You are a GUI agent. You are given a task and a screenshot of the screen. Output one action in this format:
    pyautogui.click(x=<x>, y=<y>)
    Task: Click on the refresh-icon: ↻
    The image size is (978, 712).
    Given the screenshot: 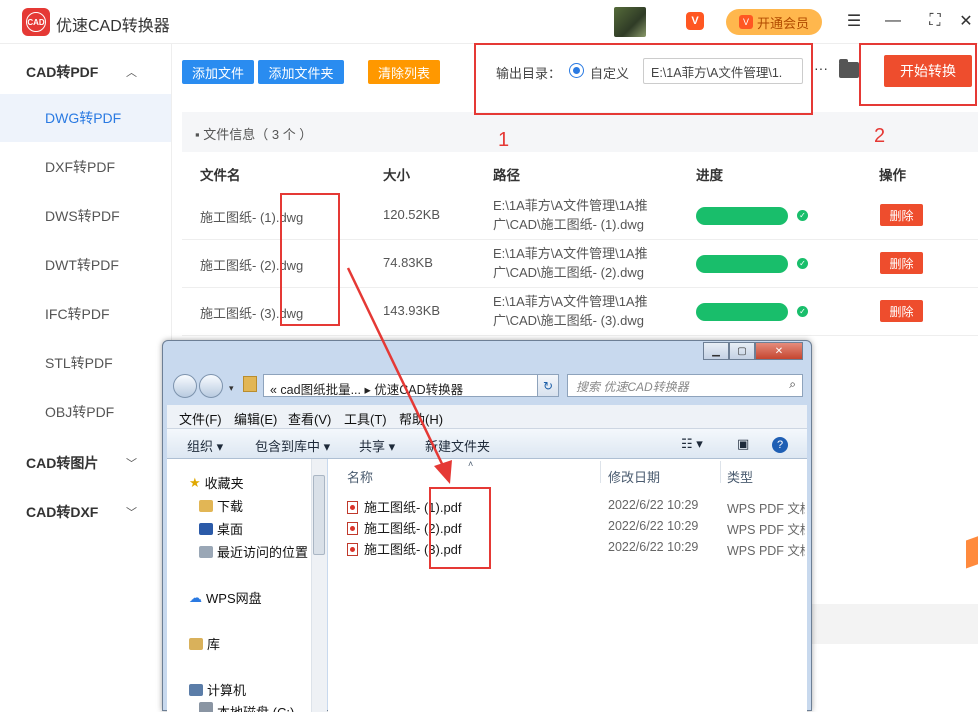 What is the action you would take?
    pyautogui.click(x=548, y=385)
    